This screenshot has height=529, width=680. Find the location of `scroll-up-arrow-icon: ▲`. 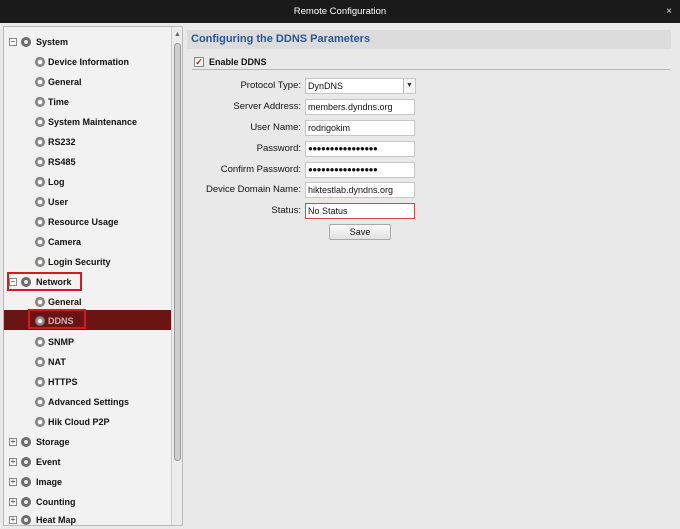

scroll-up-arrow-icon: ▲ is located at coordinates (177, 34).